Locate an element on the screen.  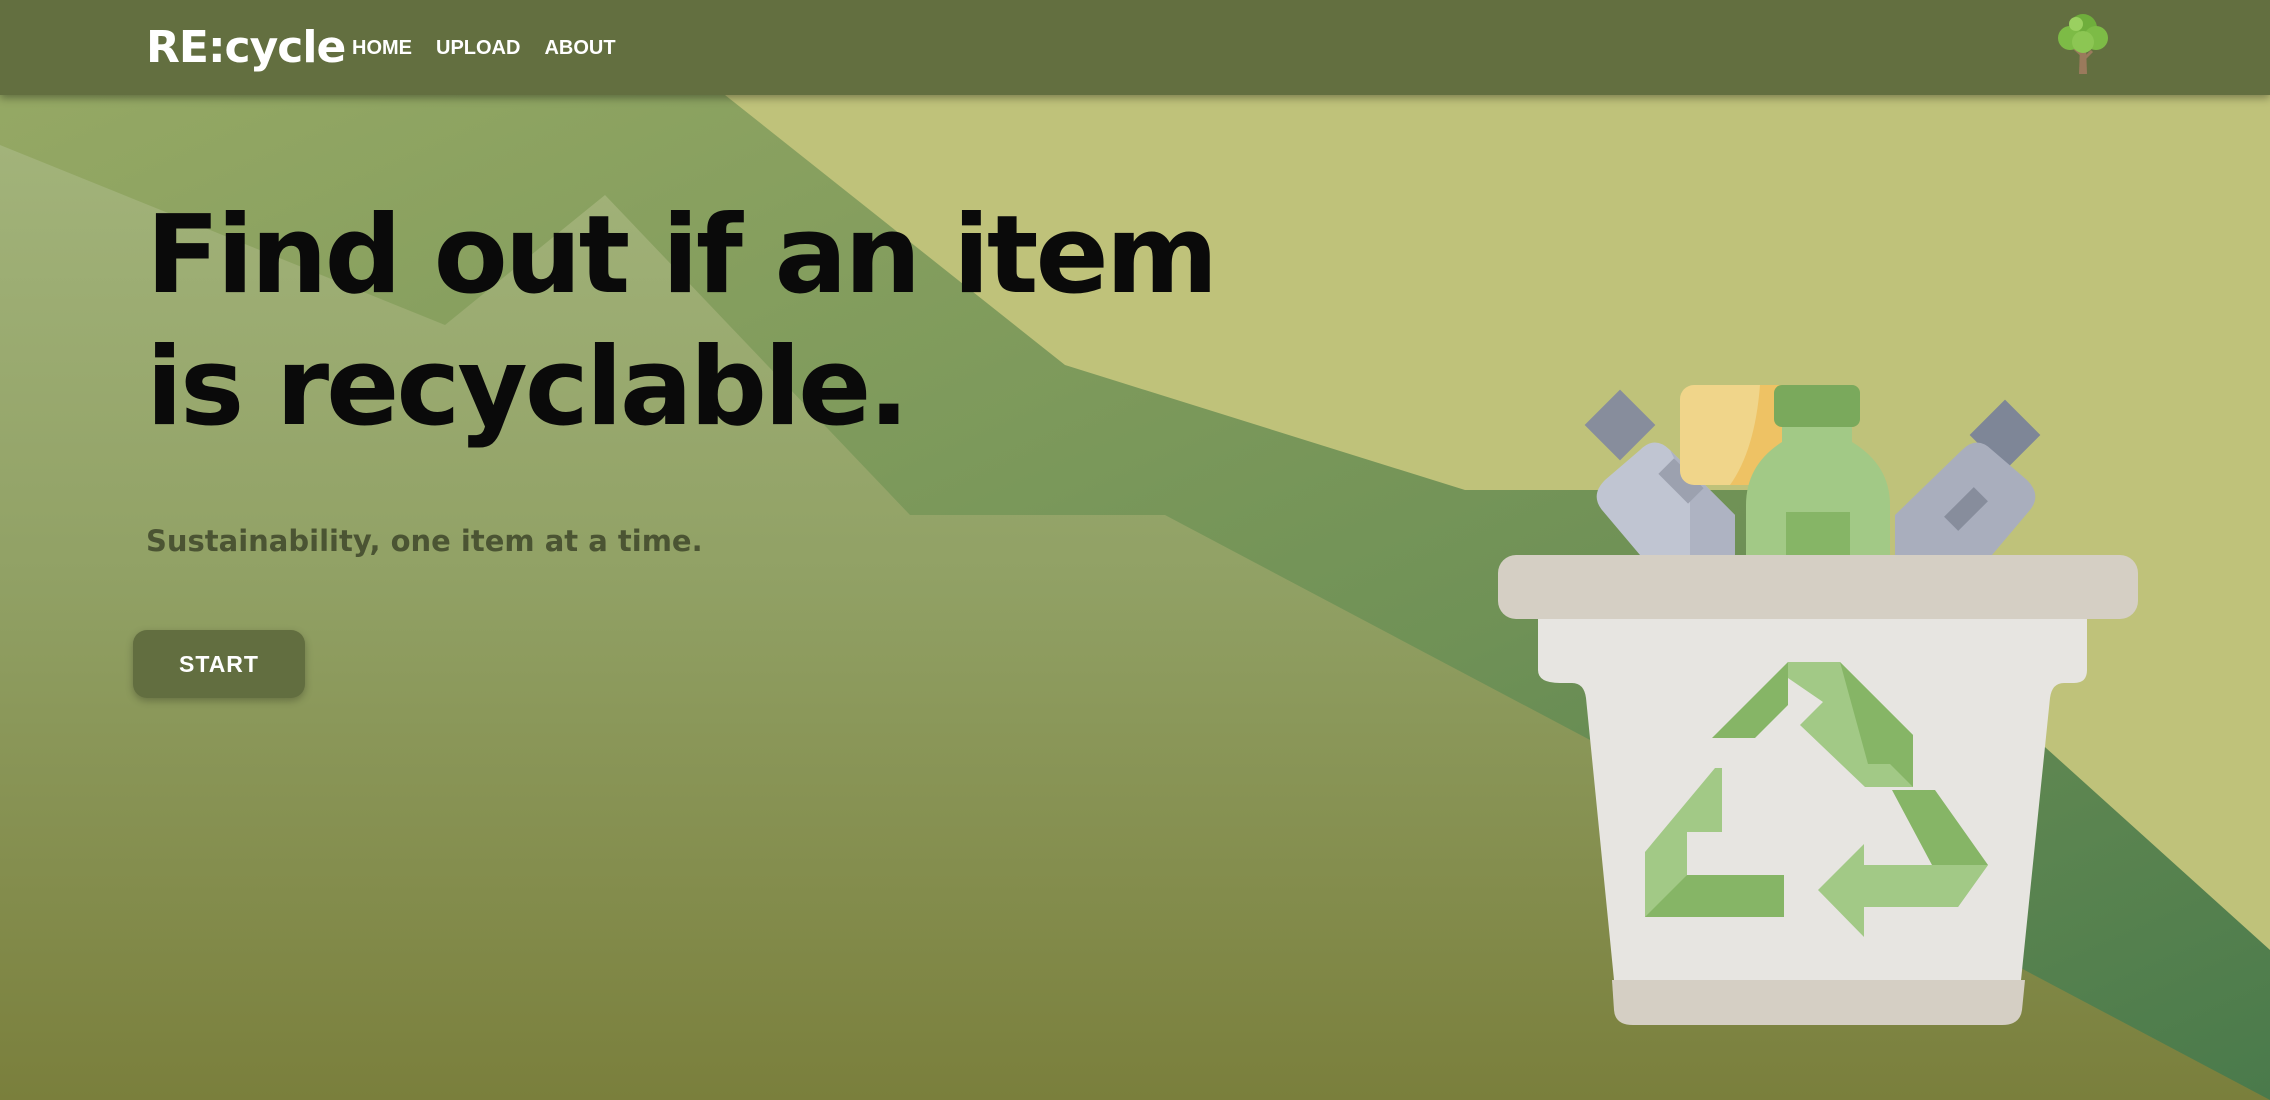
bin is located at coordinates (1818, 790).